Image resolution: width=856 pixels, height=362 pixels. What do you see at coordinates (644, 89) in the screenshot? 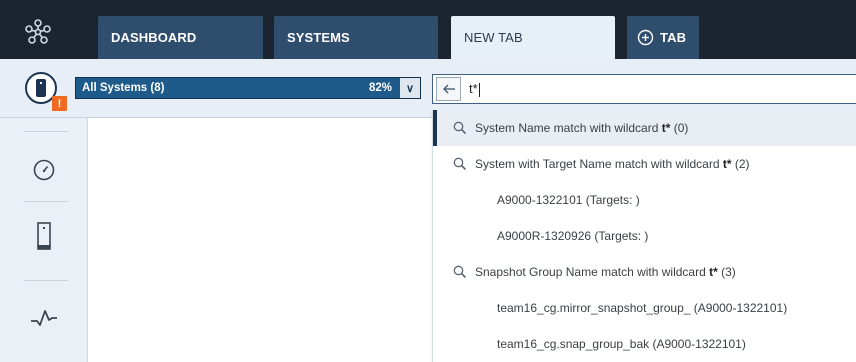
I see `search-box: t*` at bounding box center [644, 89].